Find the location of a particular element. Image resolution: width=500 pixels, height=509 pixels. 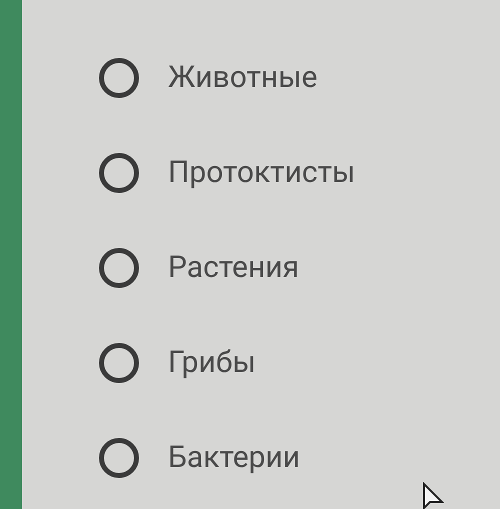

option-label: Бактерии is located at coordinates (234, 457).